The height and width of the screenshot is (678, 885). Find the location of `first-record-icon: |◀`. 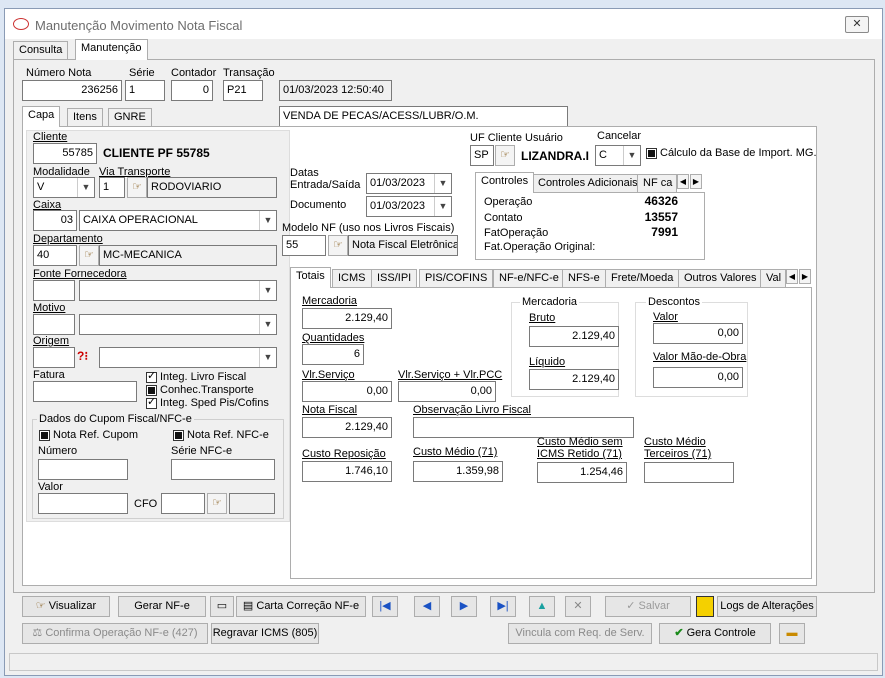

first-record-icon: |◀ is located at coordinates (385, 606).